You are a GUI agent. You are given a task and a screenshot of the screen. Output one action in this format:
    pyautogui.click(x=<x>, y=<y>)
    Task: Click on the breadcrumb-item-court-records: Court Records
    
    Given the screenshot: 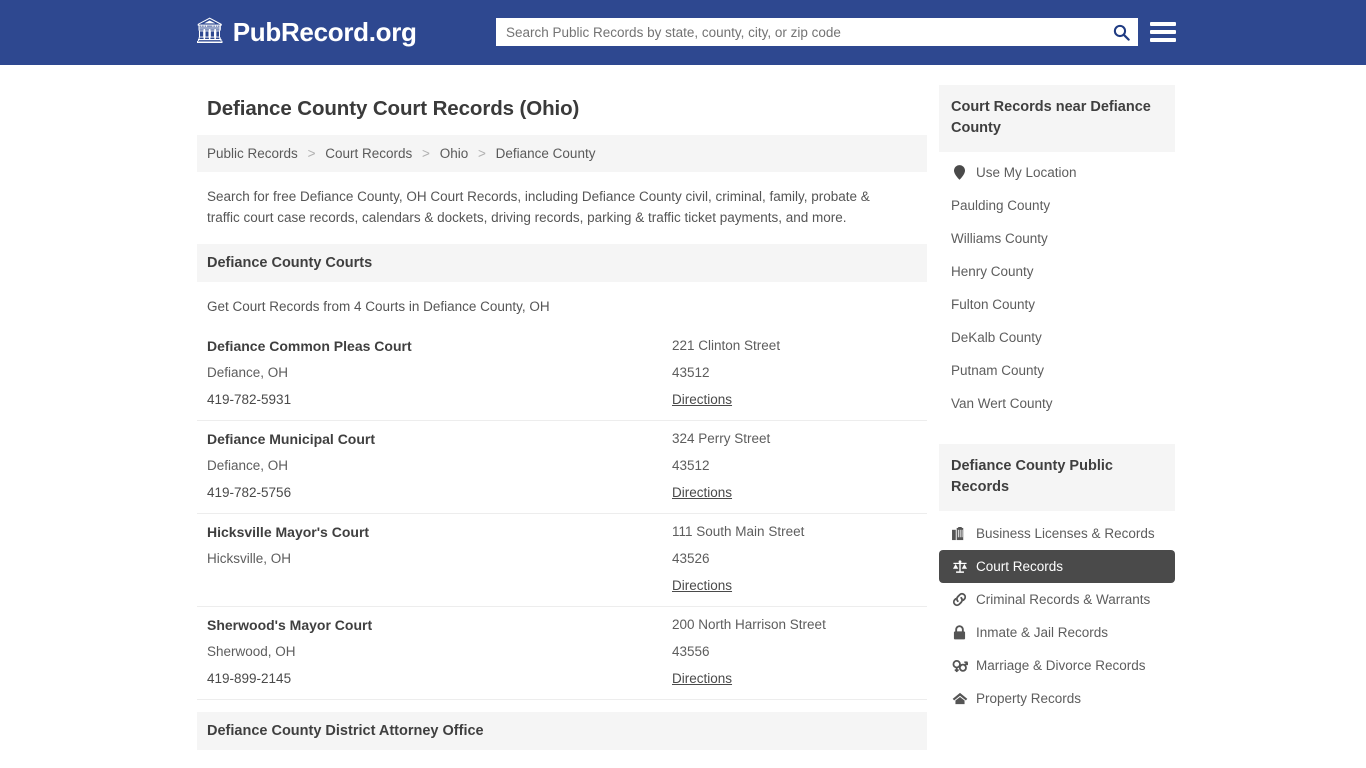 What is the action you would take?
    pyautogui.click(x=368, y=153)
    